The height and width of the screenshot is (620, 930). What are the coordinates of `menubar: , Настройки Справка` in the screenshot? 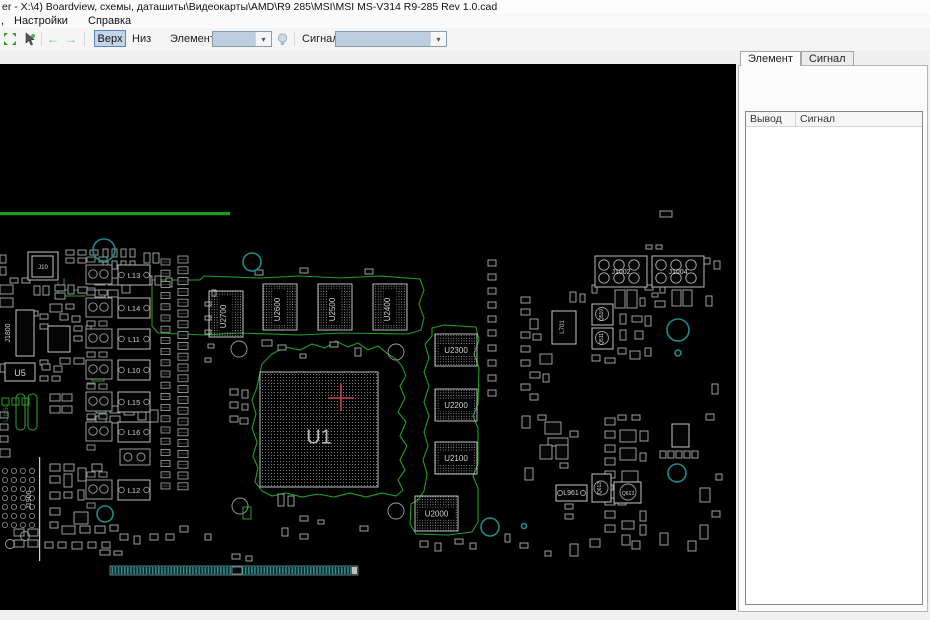 It's located at (465, 21).